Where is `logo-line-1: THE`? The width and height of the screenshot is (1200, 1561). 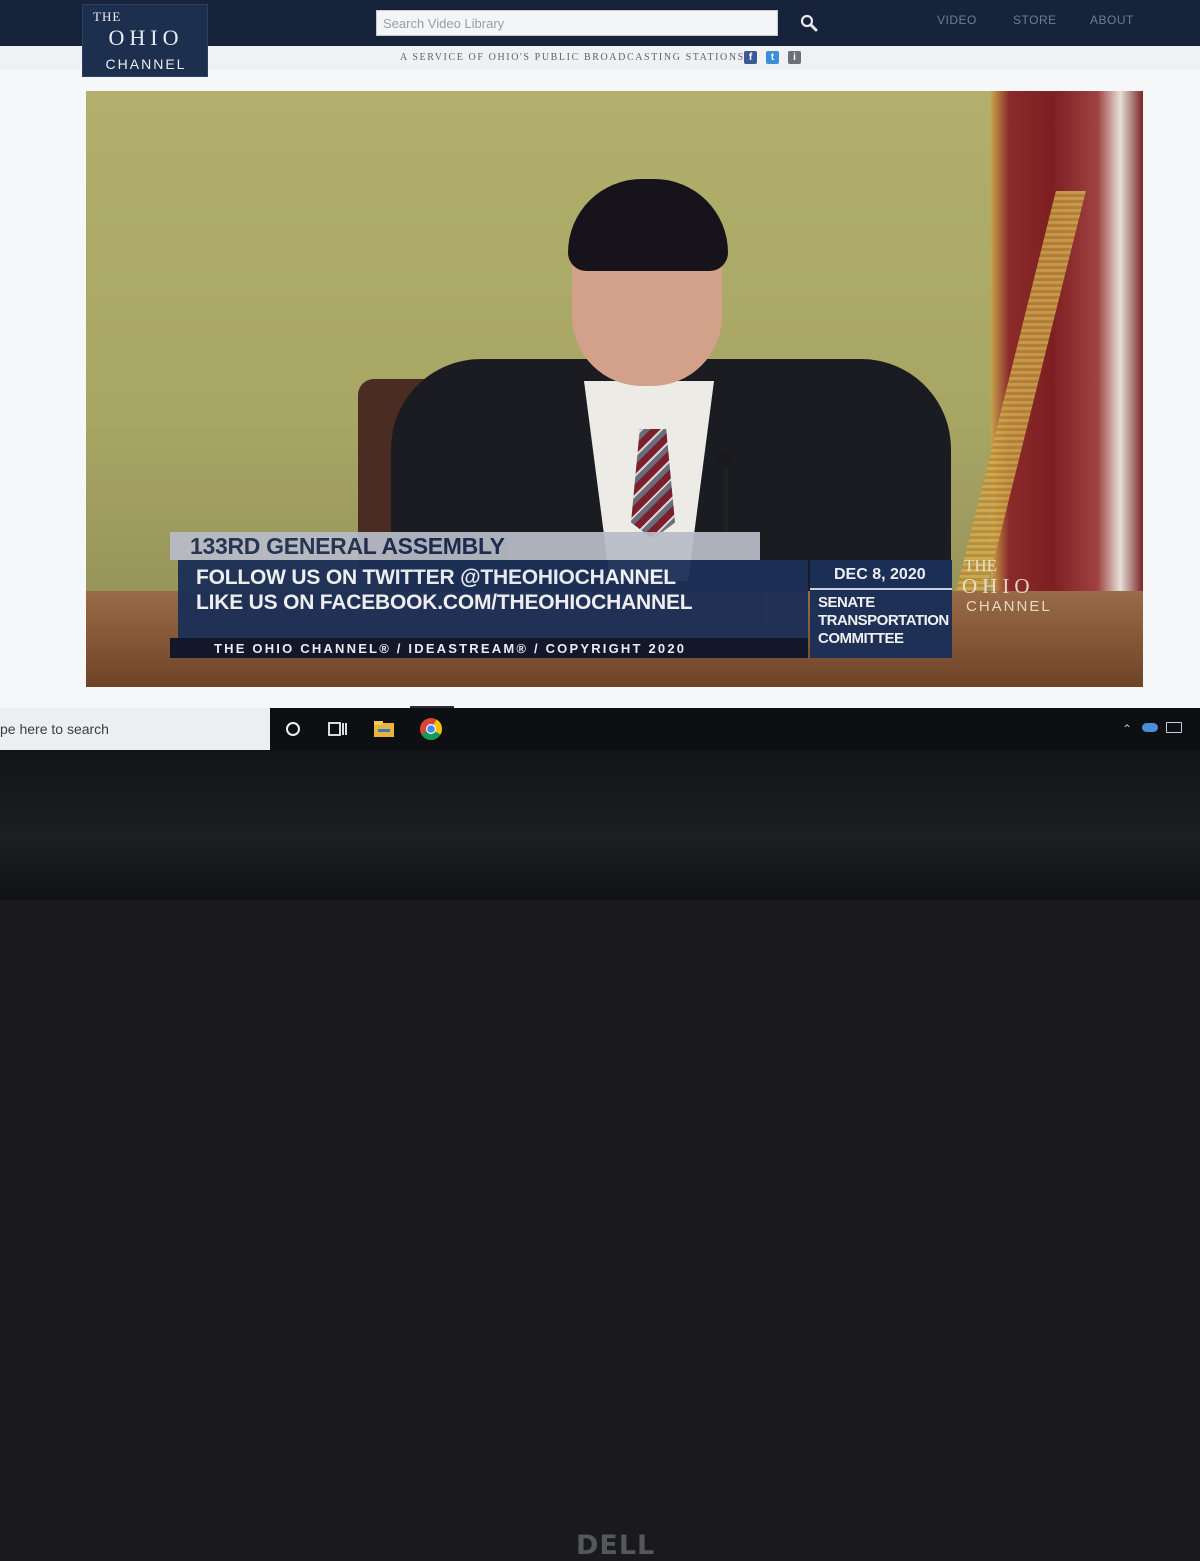 logo-line-1: THE is located at coordinates (107, 16).